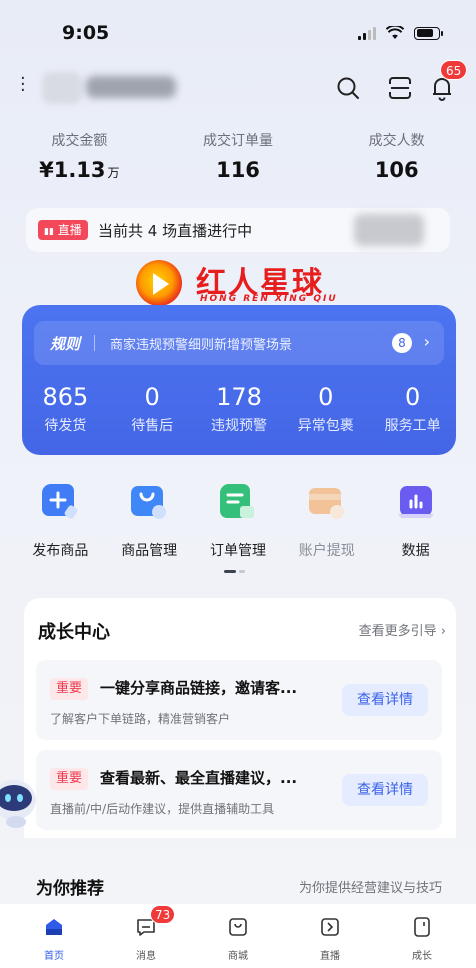  What do you see at coordinates (54, 927) in the screenshot?
I see `home-icon` at bounding box center [54, 927].